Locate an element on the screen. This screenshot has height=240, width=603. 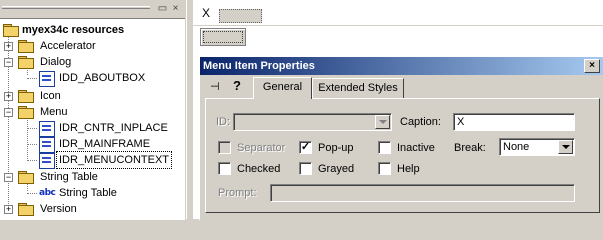
break-value: None is located at coordinates (516, 147).